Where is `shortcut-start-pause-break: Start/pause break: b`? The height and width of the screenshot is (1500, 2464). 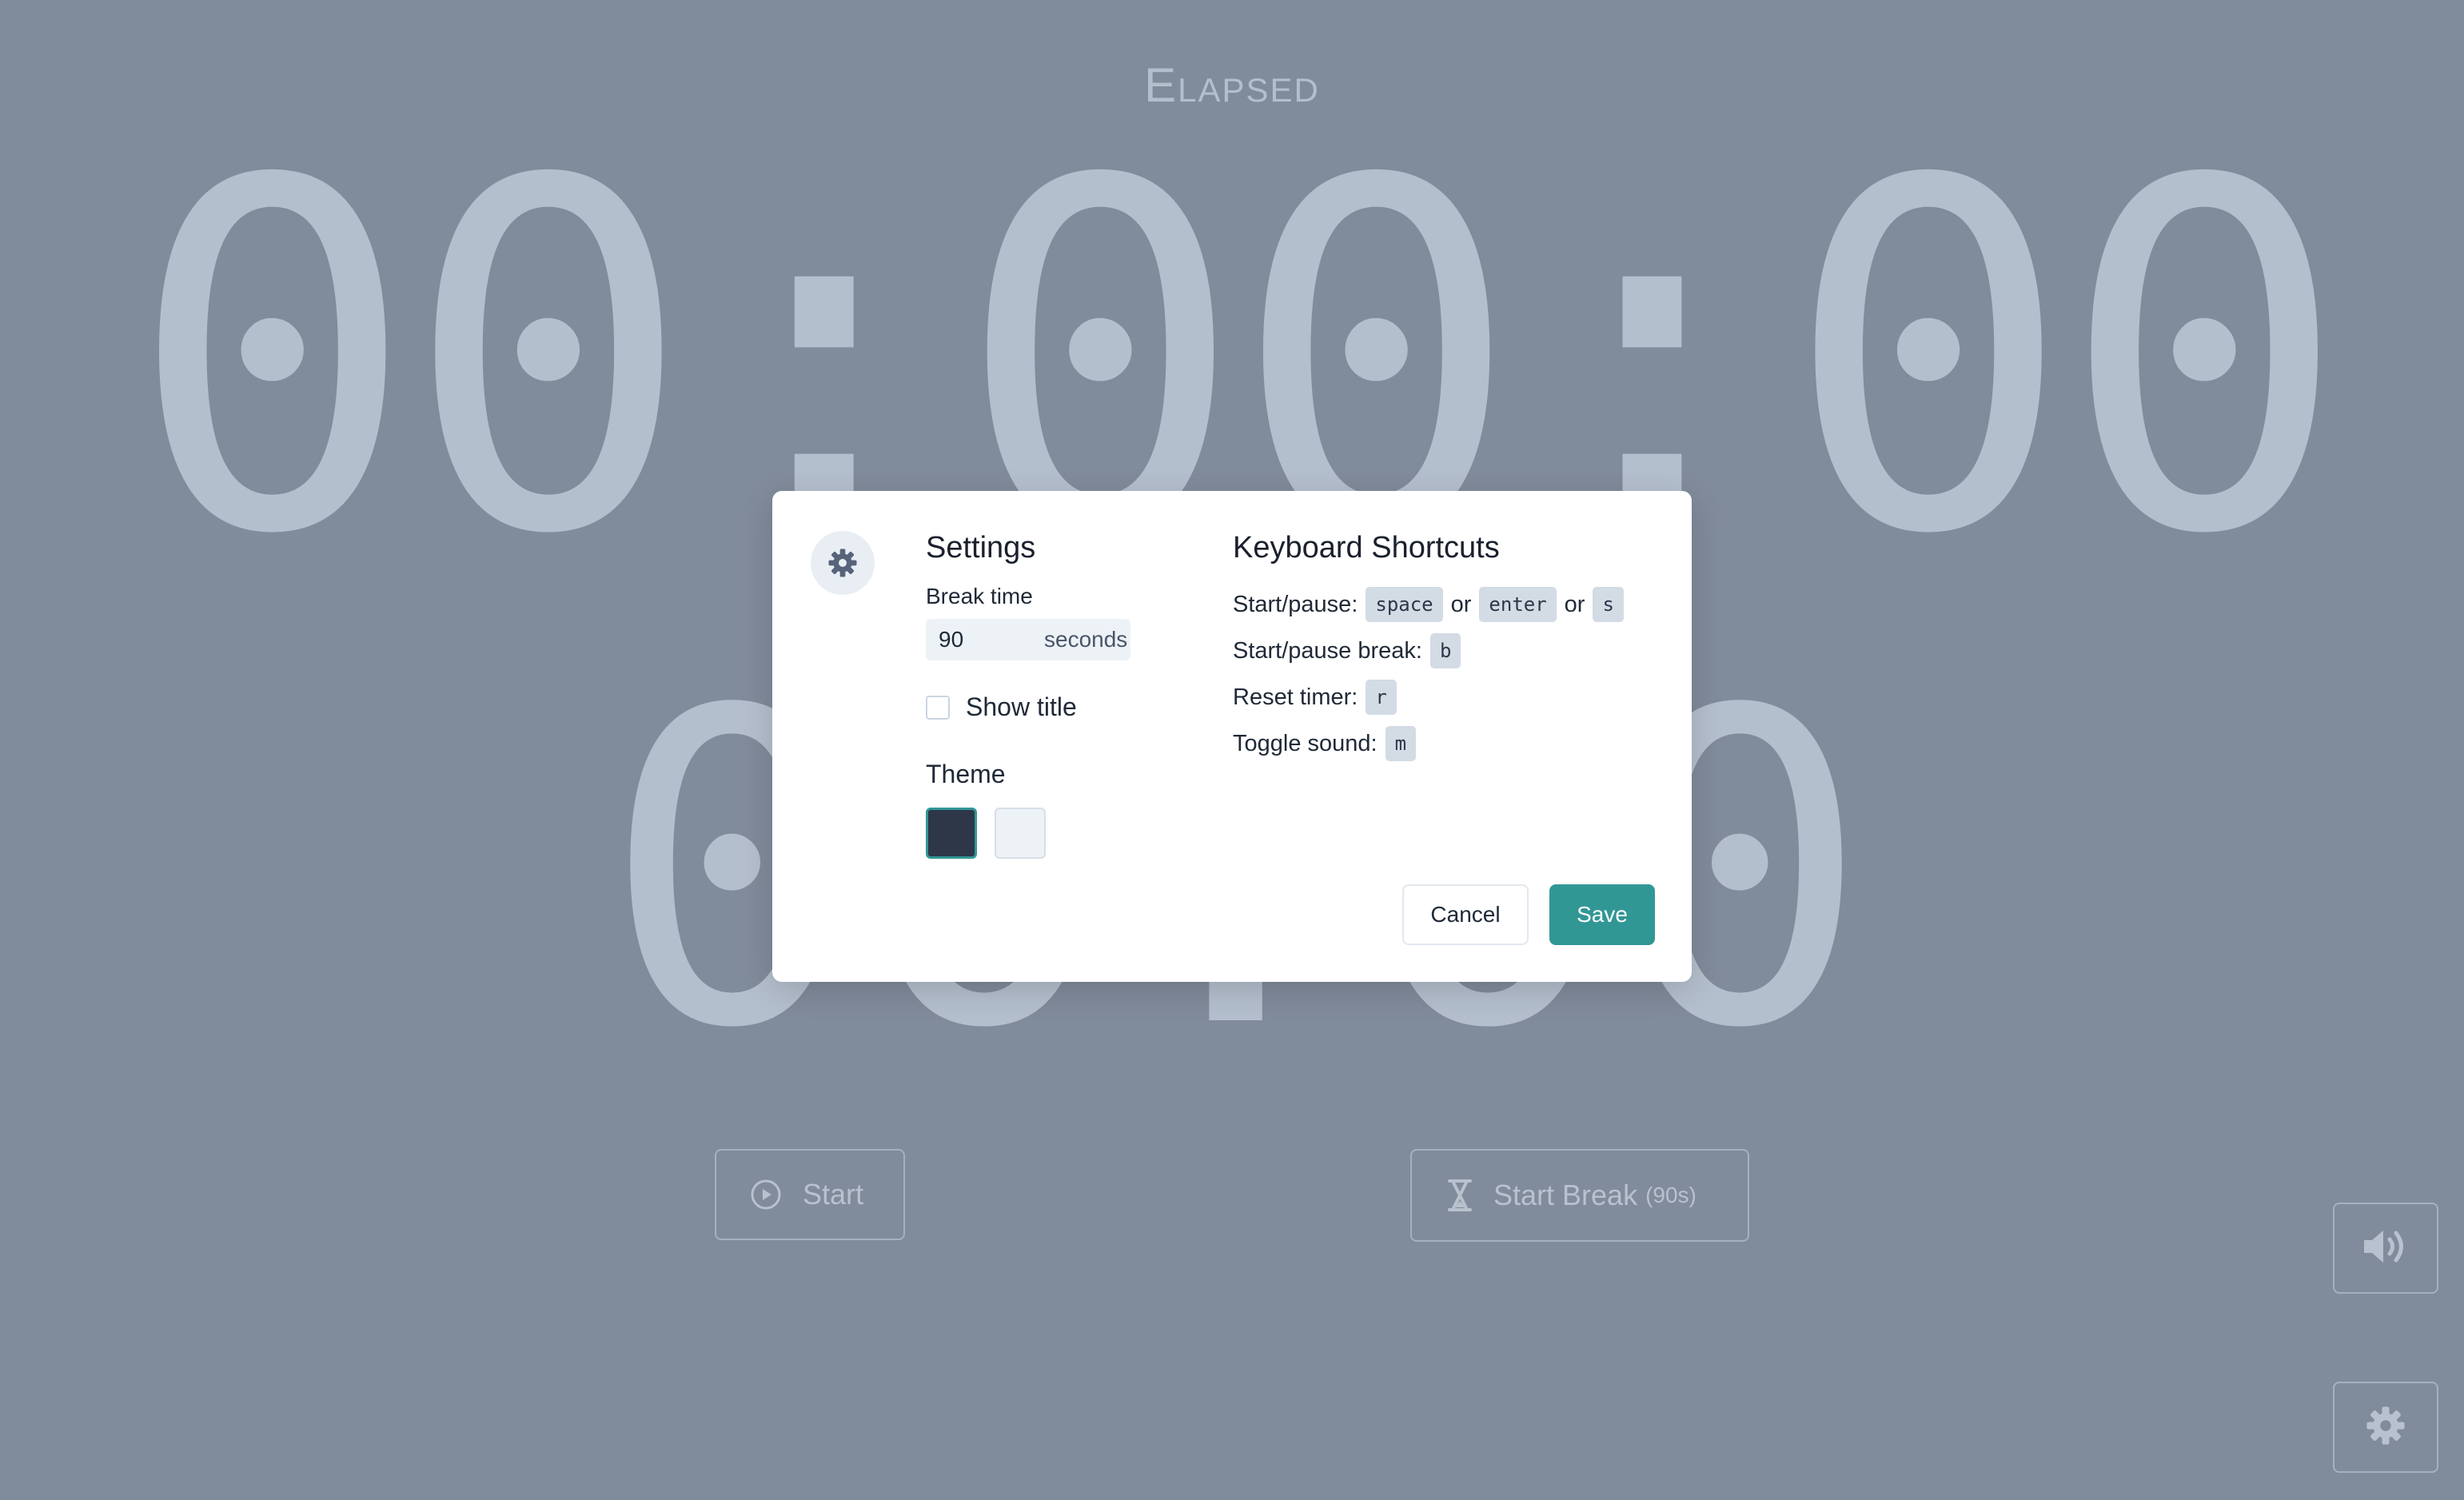
shortcut-start-pause-break: Start/pause break: b is located at coordinates (1347, 650).